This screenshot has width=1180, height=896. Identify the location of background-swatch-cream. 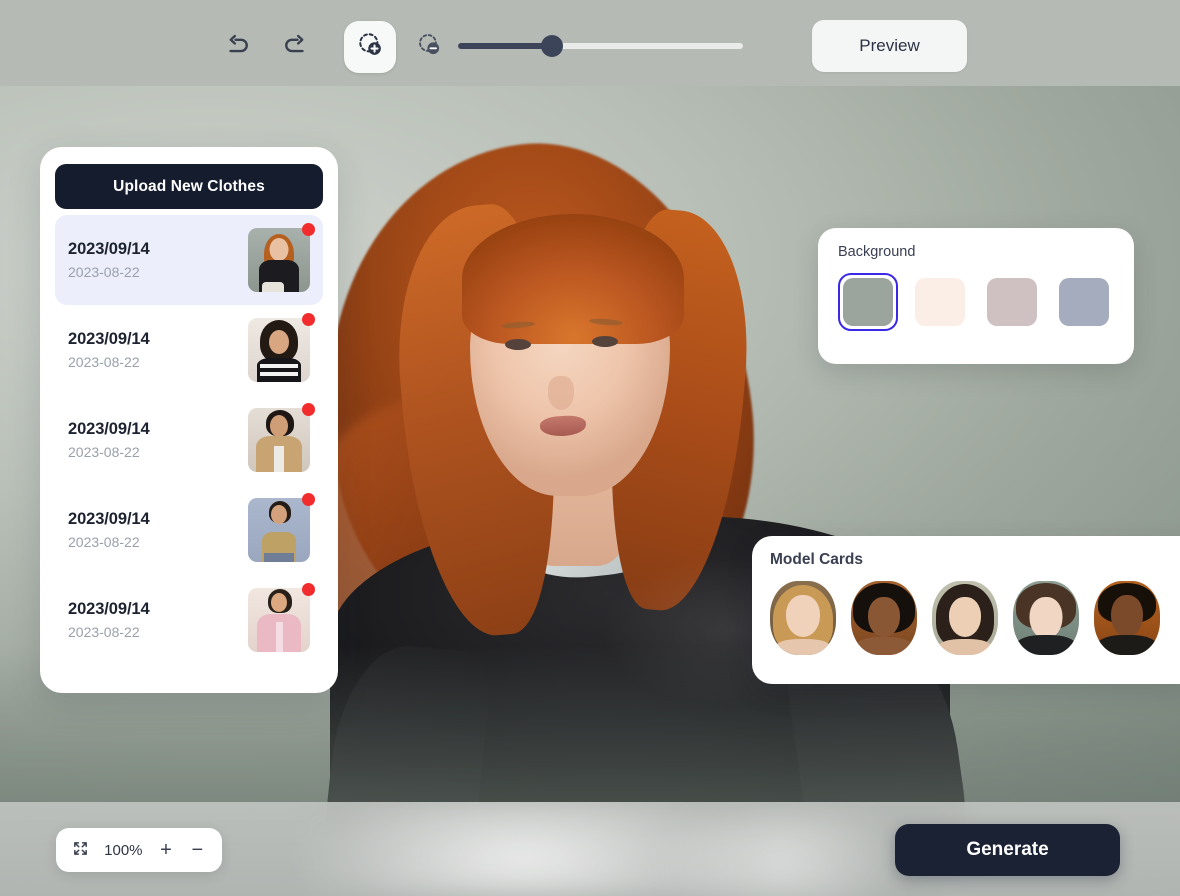
(940, 302).